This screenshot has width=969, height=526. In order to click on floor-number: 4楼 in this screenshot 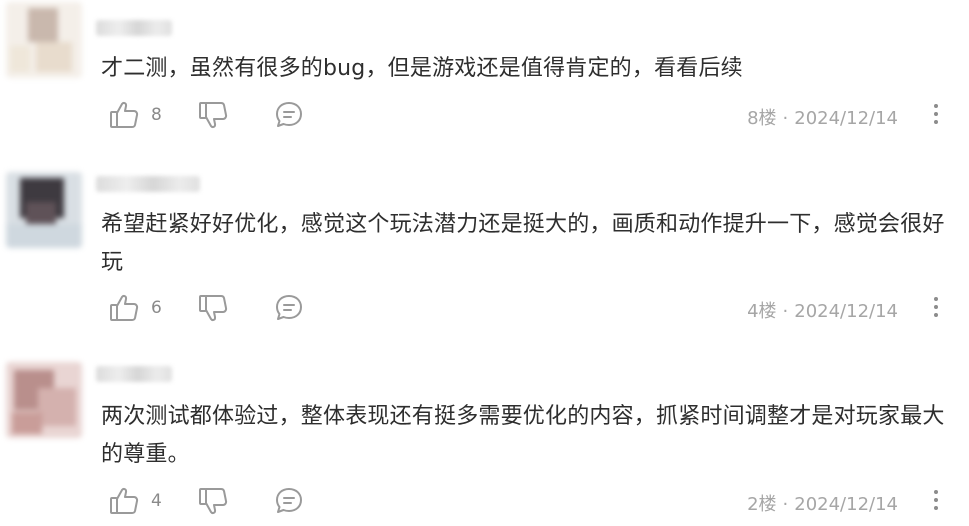, I will do `click(762, 311)`.